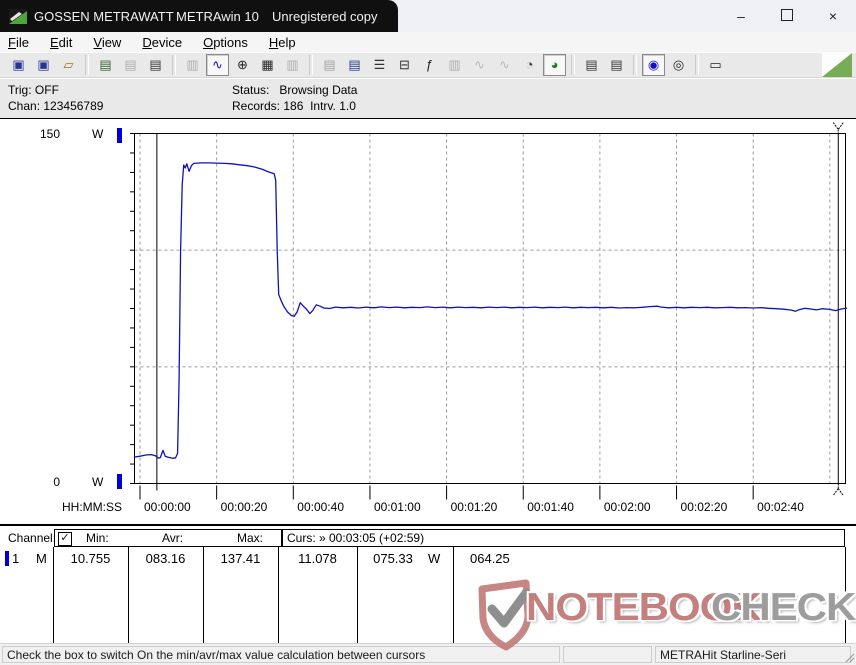  Describe the element at coordinates (741, 16) in the screenshot. I see `minimize-button: –` at that location.